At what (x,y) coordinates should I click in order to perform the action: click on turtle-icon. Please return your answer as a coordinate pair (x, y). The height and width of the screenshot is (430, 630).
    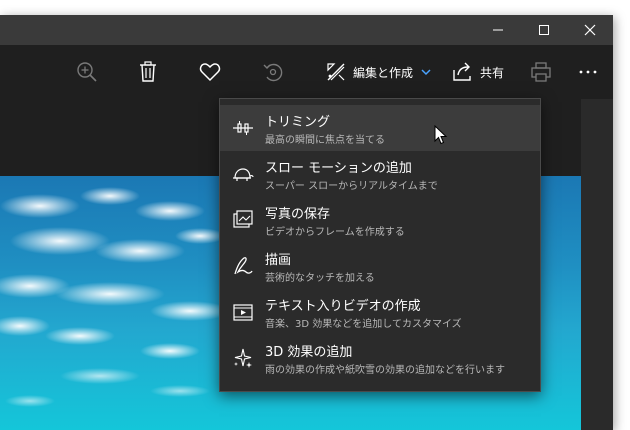
    Looking at the image, I should click on (243, 174).